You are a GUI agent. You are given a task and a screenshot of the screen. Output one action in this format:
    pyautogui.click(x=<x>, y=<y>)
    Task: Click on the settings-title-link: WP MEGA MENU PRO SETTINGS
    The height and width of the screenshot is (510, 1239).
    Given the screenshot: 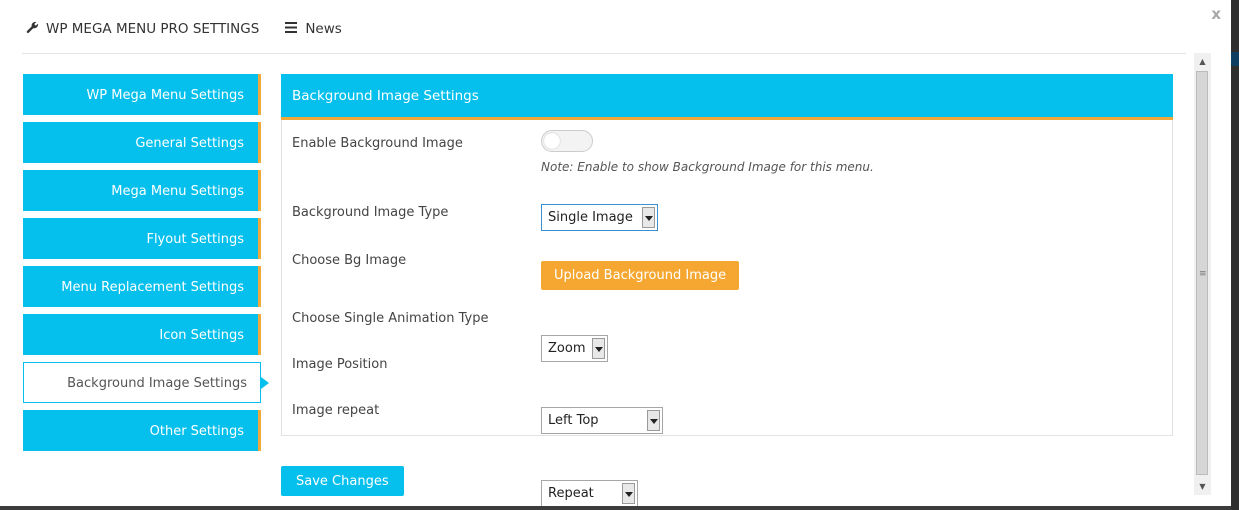 What is the action you would take?
    pyautogui.click(x=141, y=29)
    